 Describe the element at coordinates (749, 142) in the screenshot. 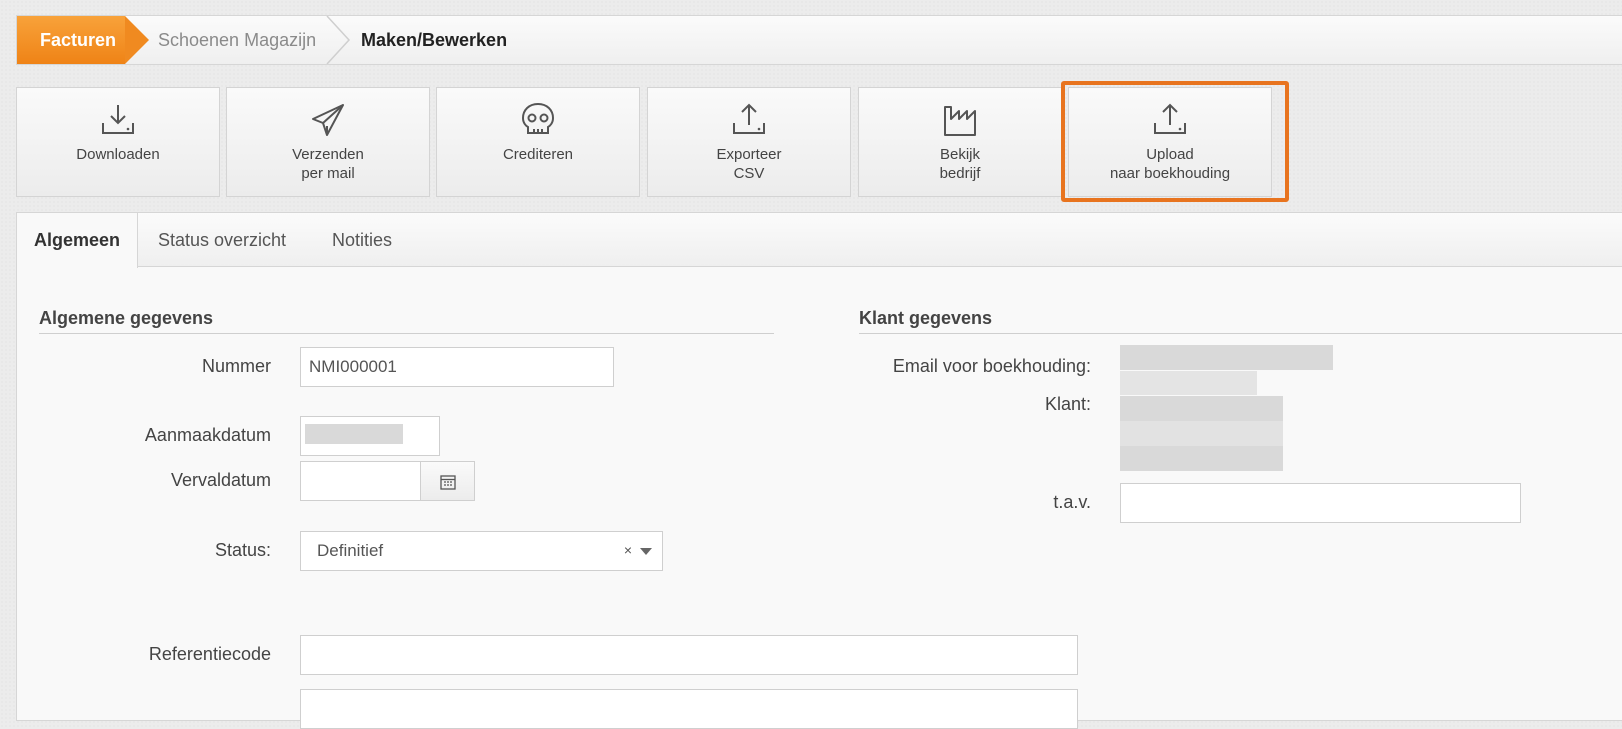

I see `exporteer-csv-button: Exporteer CSV` at that location.